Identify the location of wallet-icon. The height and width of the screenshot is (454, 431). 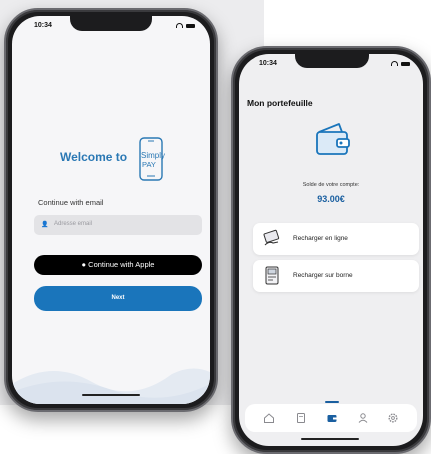
(333, 139).